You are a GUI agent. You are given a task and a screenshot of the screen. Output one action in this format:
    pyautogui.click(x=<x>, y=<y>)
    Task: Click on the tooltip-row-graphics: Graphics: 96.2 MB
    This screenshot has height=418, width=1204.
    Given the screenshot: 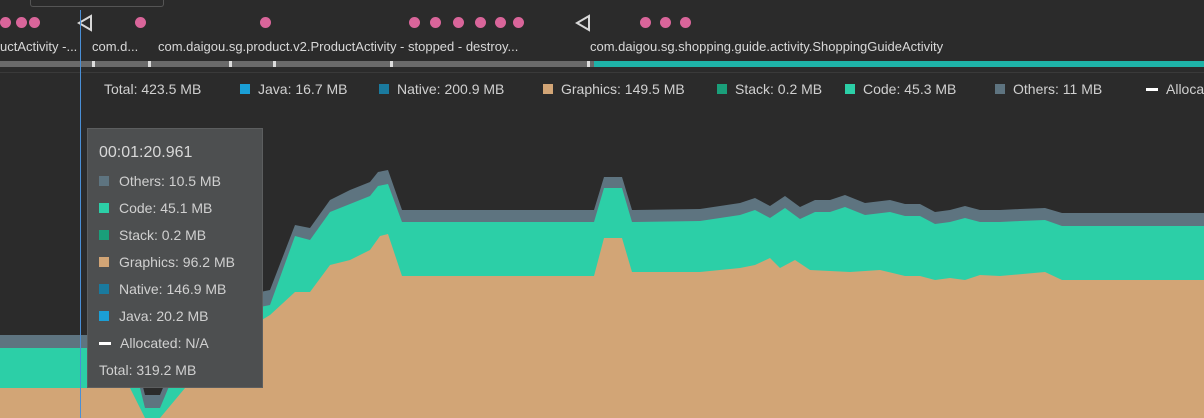 What is the action you would take?
    pyautogui.click(x=167, y=262)
    